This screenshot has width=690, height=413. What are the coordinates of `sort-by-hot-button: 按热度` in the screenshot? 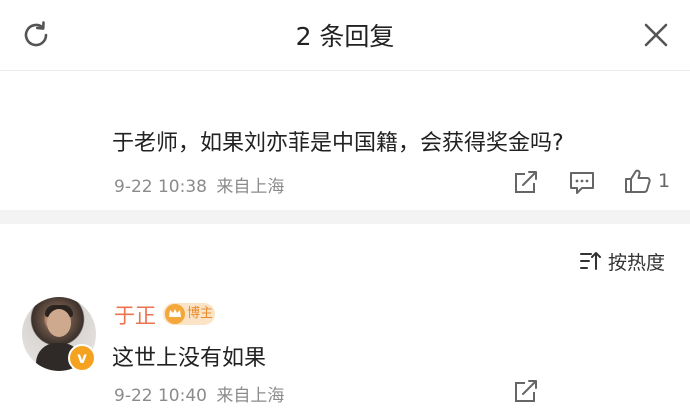 It's located at (636, 261).